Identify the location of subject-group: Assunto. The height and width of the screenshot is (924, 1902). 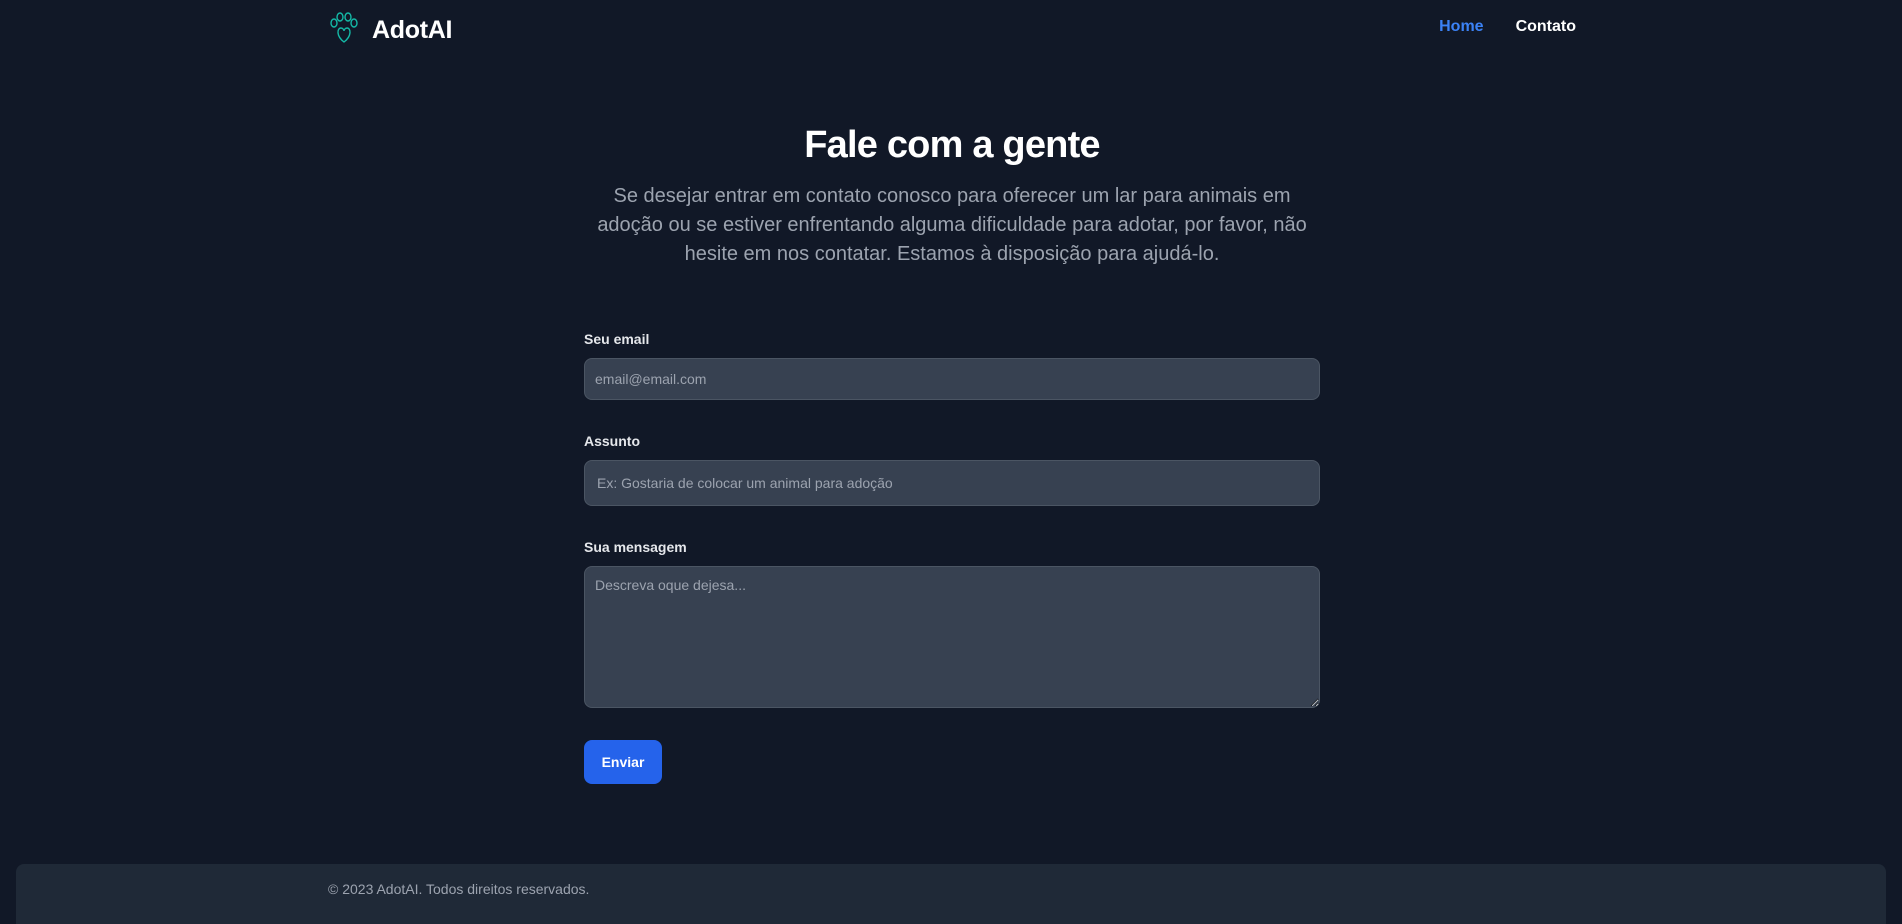
(952, 469).